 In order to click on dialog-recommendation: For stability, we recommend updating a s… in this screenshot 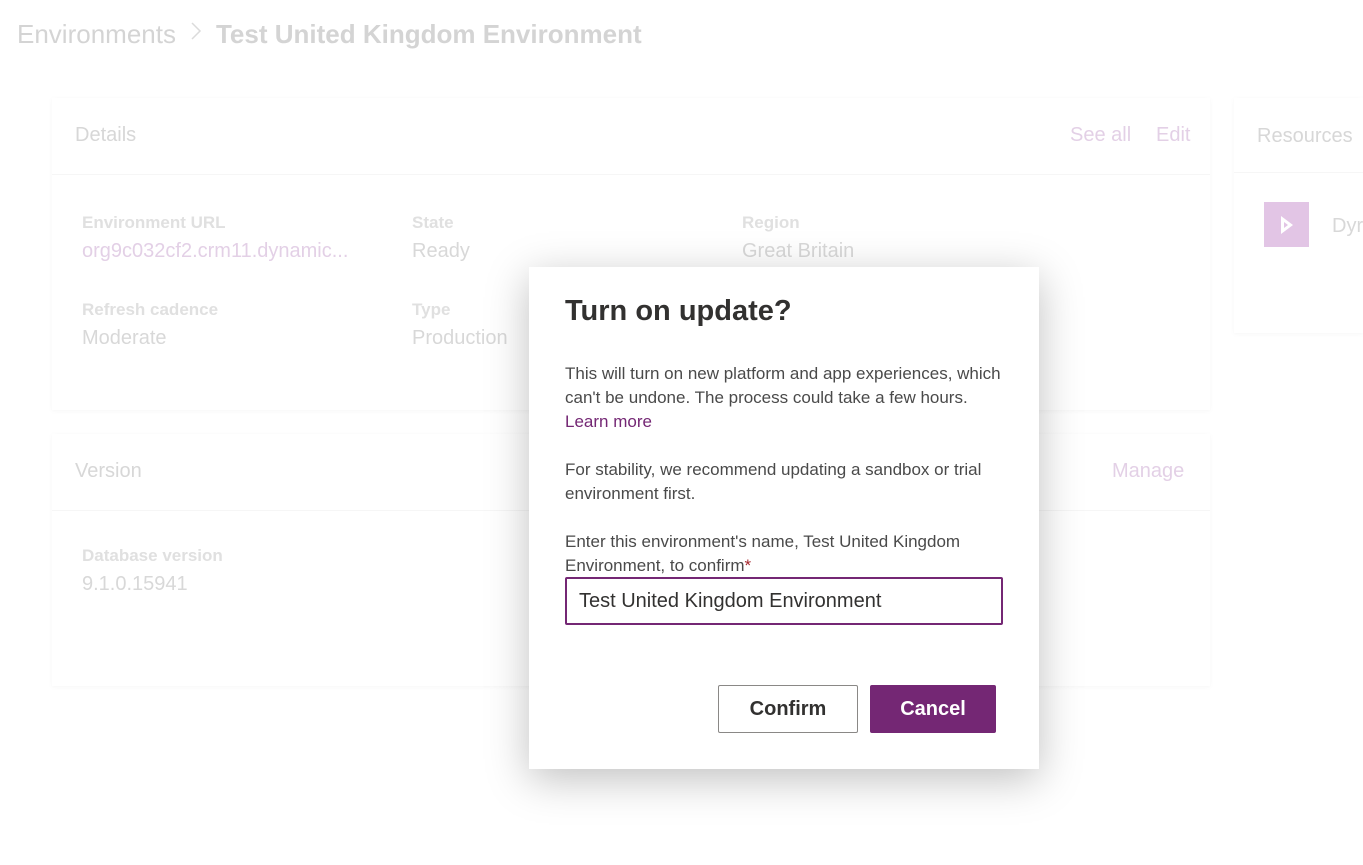, I will do `click(773, 481)`.